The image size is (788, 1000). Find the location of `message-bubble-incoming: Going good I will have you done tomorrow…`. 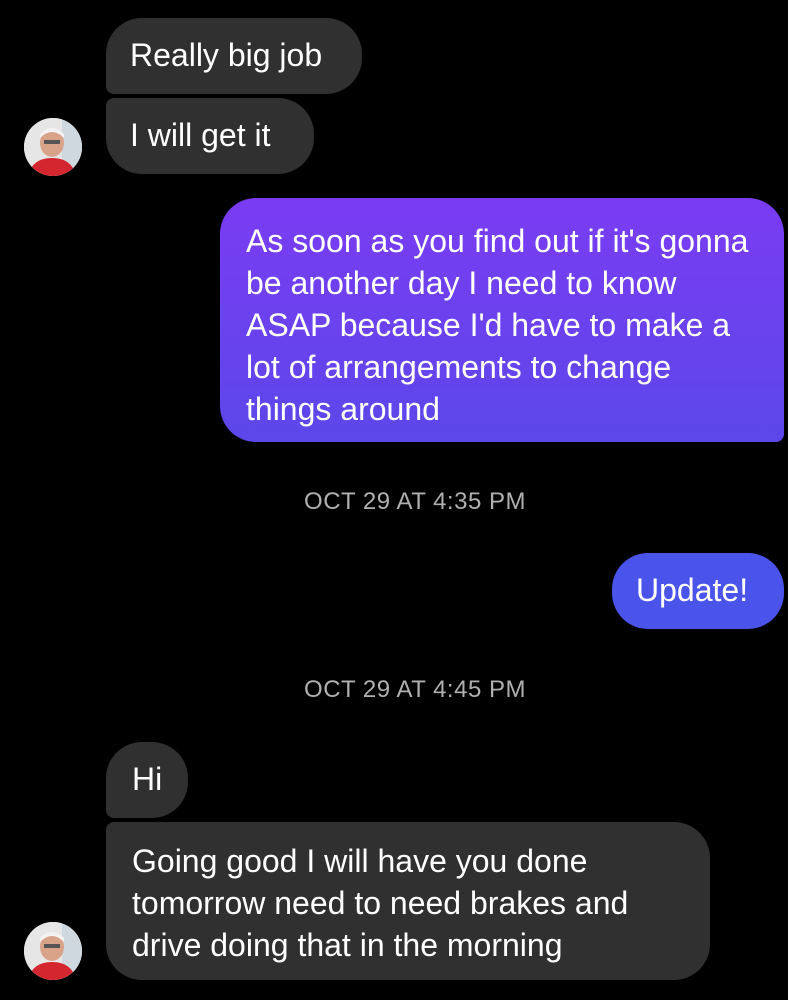

message-bubble-incoming: Going good I will have you done tomorrow… is located at coordinates (408, 901).